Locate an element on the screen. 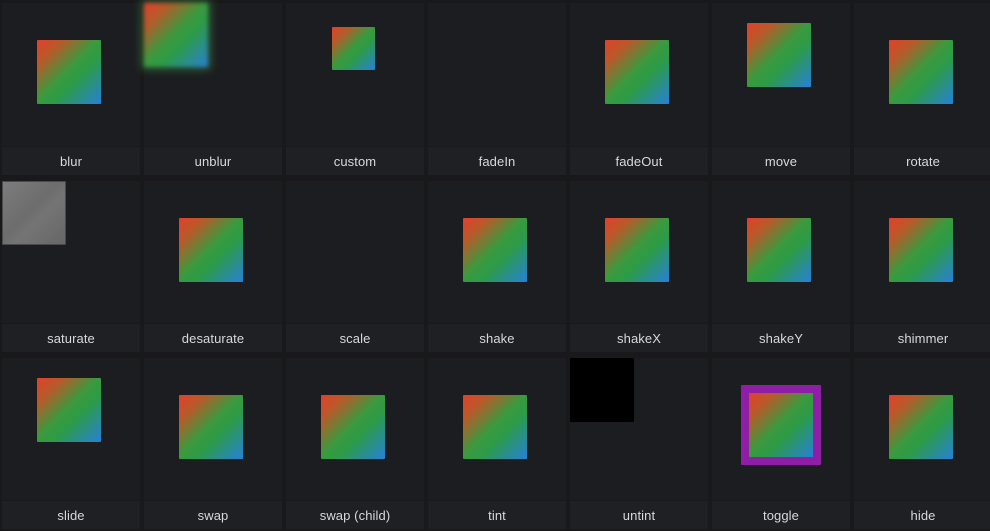 Image resolution: width=990 pixels, height=531 pixels. demo-label: shake is located at coordinates (497, 338).